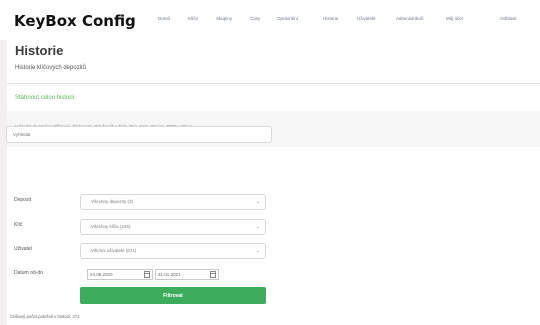 Image resolution: width=540 pixels, height=325 pixels. What do you see at coordinates (114, 250) in the screenshot?
I see `user-select-value: Všichni uživatelé (571)` at bounding box center [114, 250].